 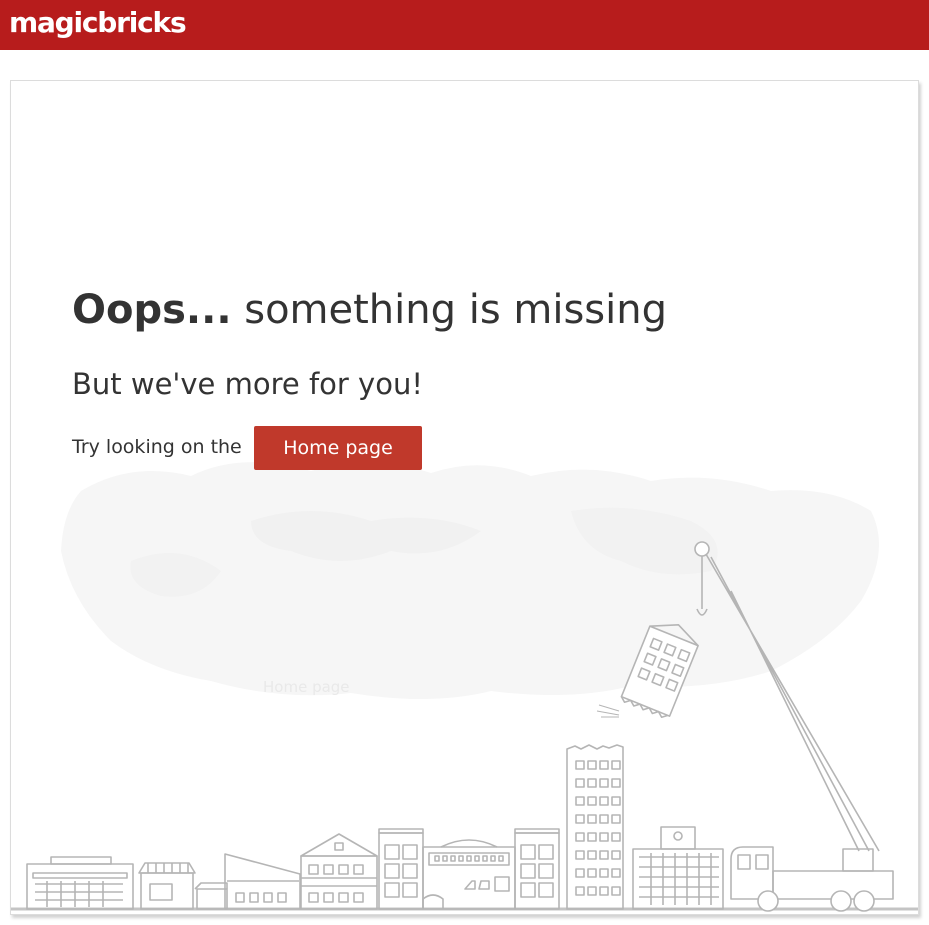 I want to click on top-header-bar: magicbricks, so click(x=464, y=25).